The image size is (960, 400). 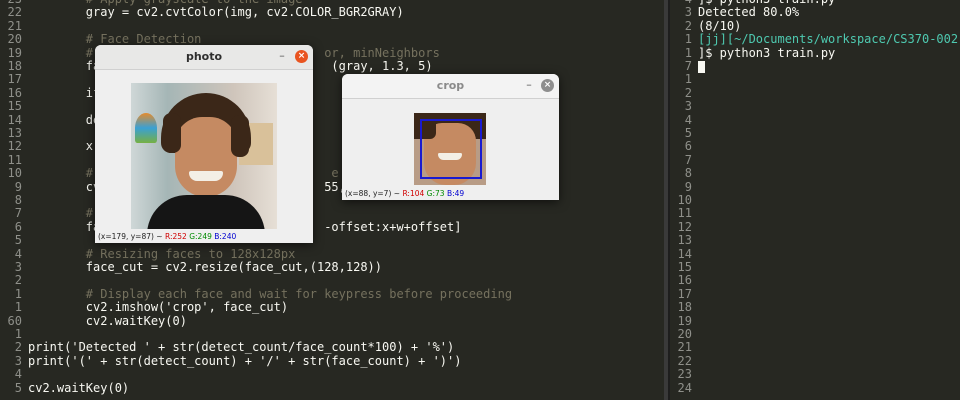 I want to click on terminal-line: 6, so click(x=815, y=146).